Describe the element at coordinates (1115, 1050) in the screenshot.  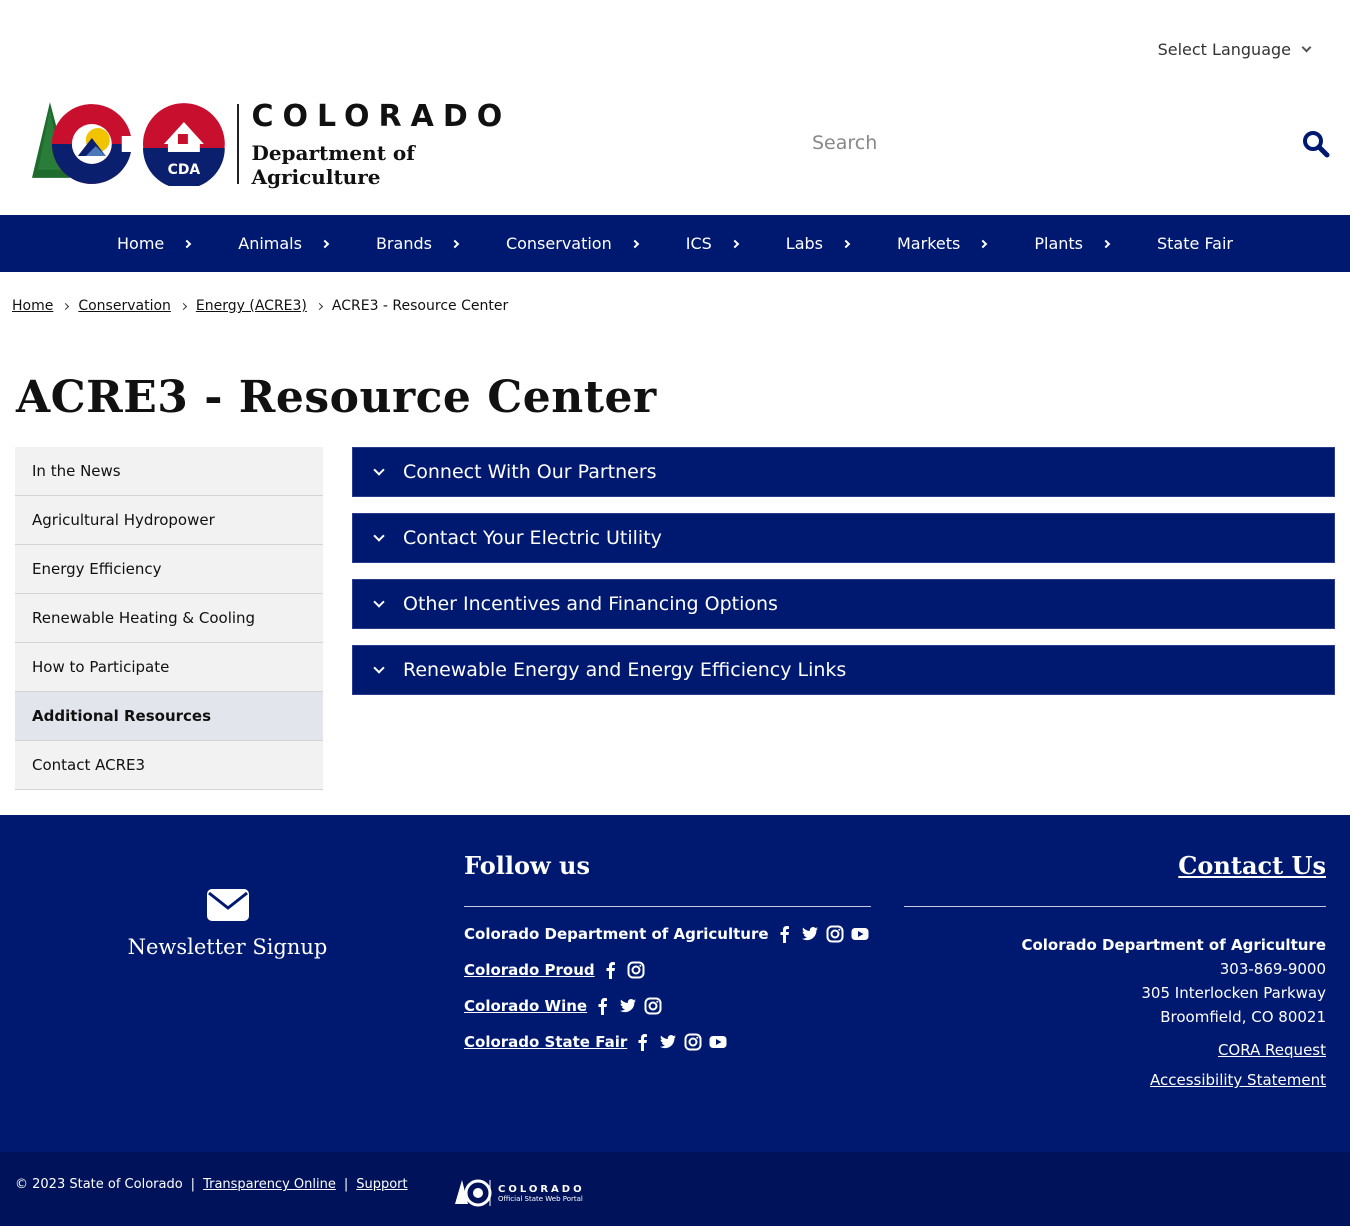
I see `cora-request-link: CORA Request` at that location.